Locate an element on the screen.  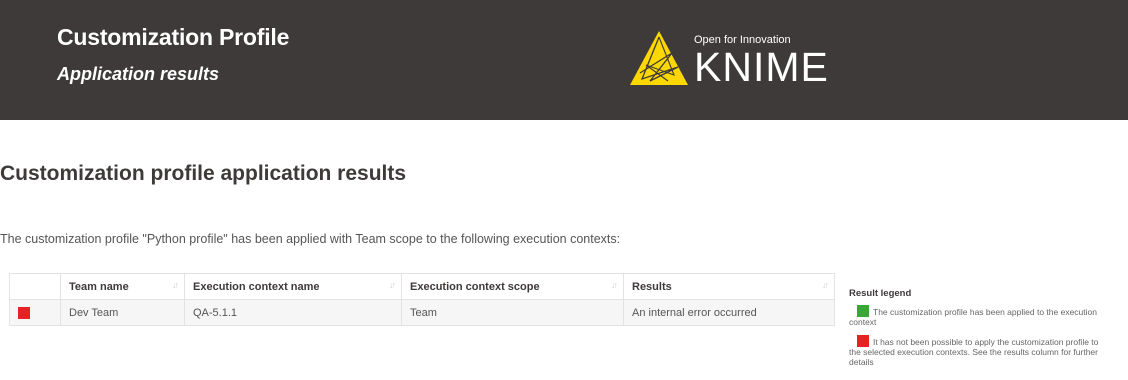
column-header-context-name: Execution context name ↓↑ is located at coordinates (293, 286).